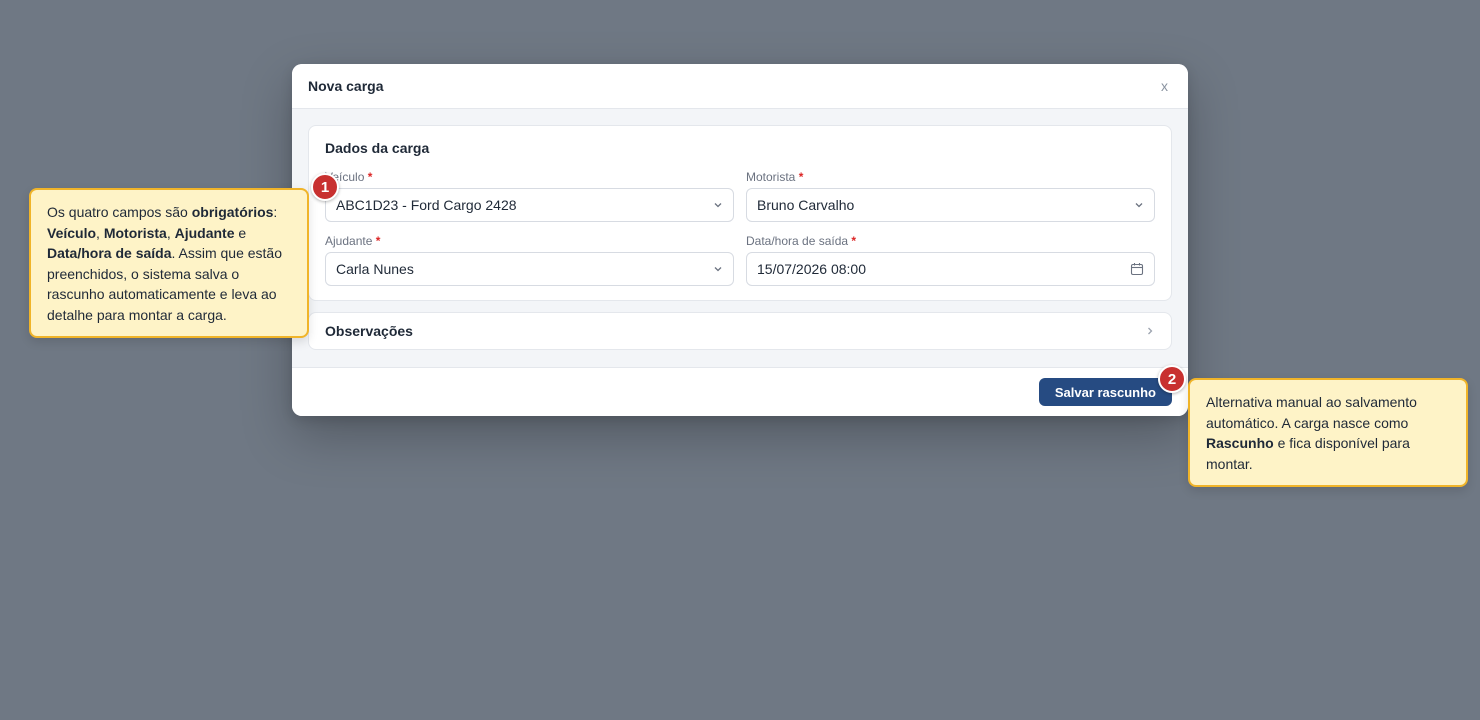 The image size is (1480, 720). What do you see at coordinates (377, 148) in the screenshot?
I see `section-title: Dados da carga` at bounding box center [377, 148].